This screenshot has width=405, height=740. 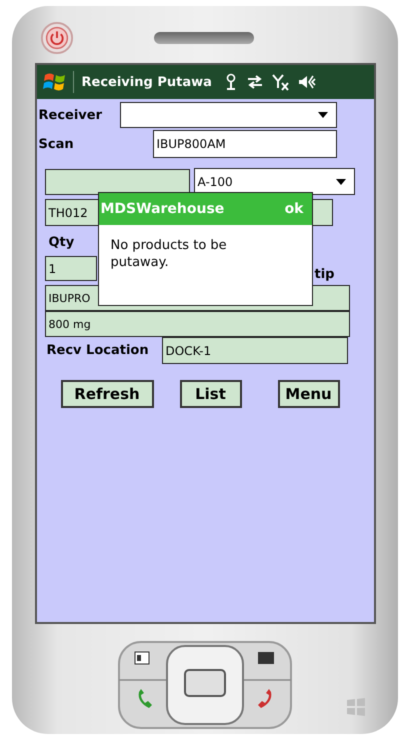 What do you see at coordinates (169, 254) in the screenshot?
I see `dialog-message: No products to be putaway.` at bounding box center [169, 254].